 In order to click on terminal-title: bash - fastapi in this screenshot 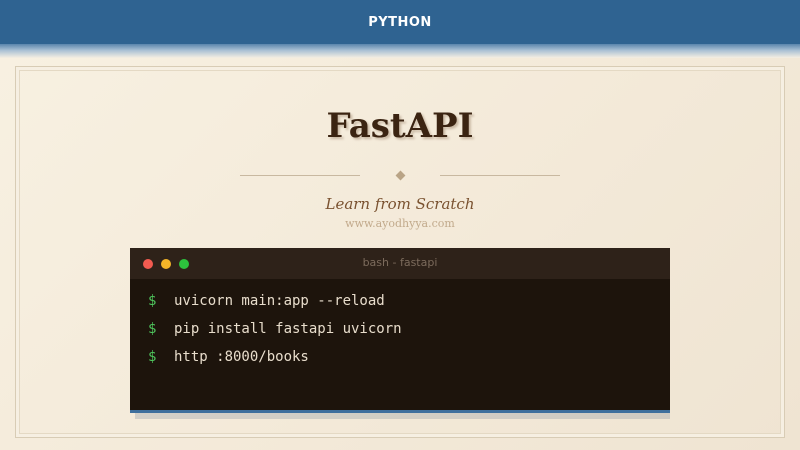, I will do `click(400, 262)`.